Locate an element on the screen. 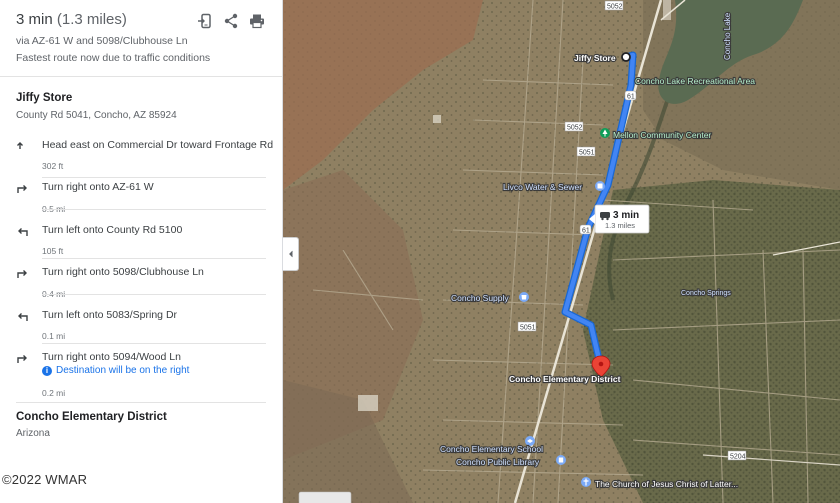 The height and width of the screenshot is (503, 840). info-icon: i is located at coordinates (47, 371).